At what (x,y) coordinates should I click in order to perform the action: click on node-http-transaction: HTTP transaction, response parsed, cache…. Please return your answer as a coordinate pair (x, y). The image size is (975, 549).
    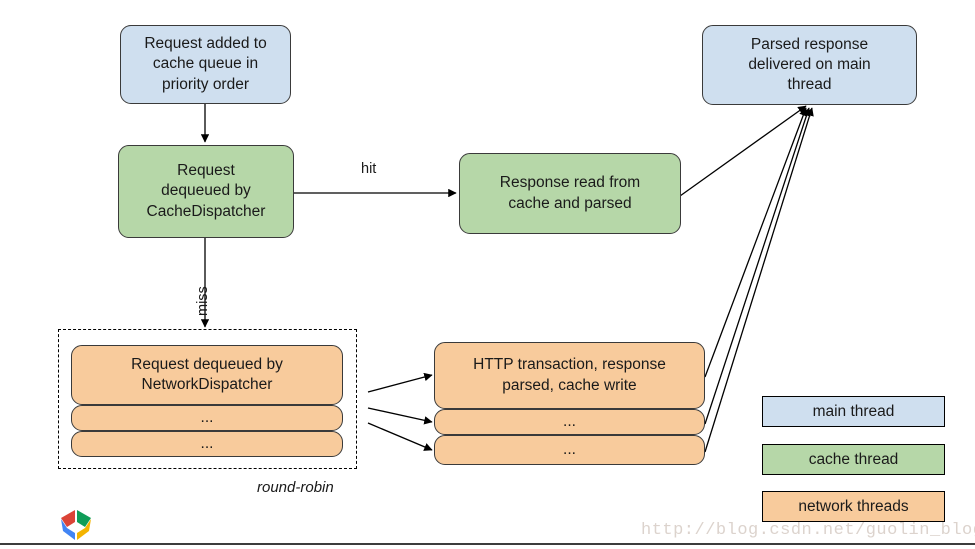
    Looking at the image, I should click on (569, 375).